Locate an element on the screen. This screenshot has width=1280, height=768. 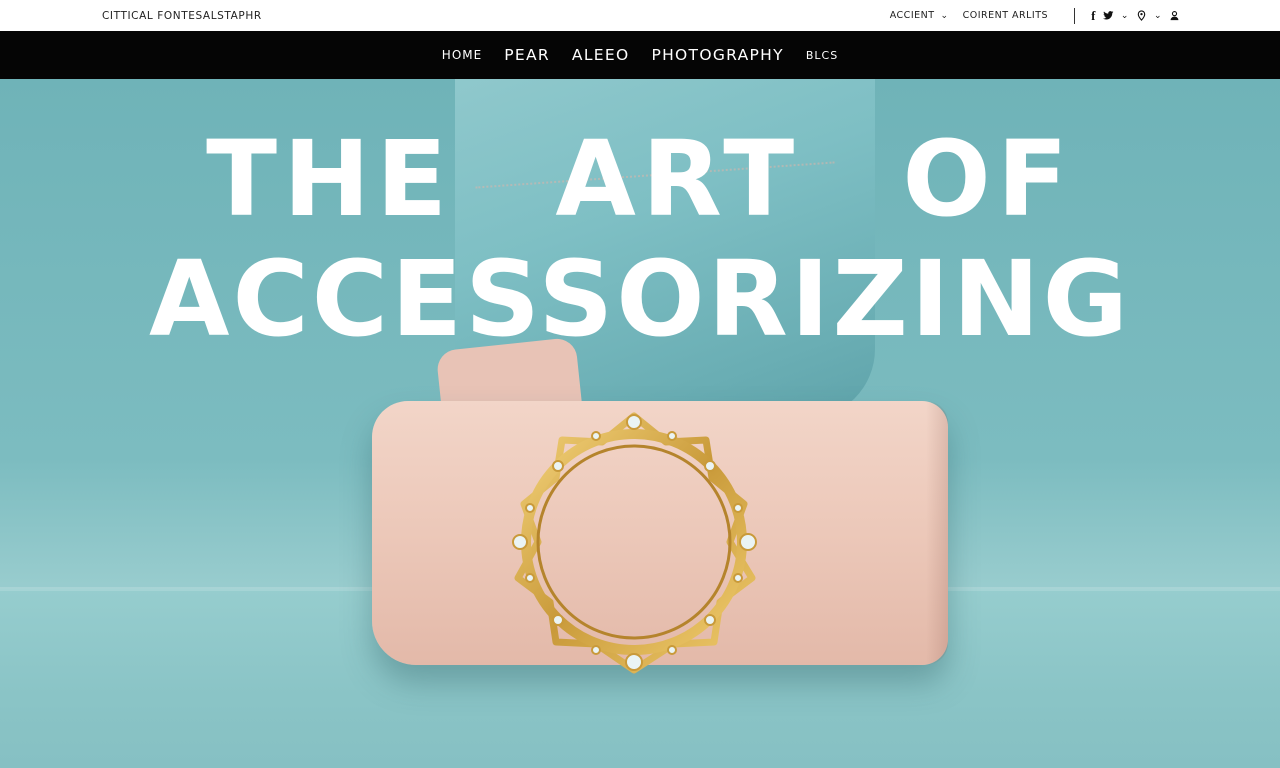
nav-pear: PEAR is located at coordinates (527, 55).